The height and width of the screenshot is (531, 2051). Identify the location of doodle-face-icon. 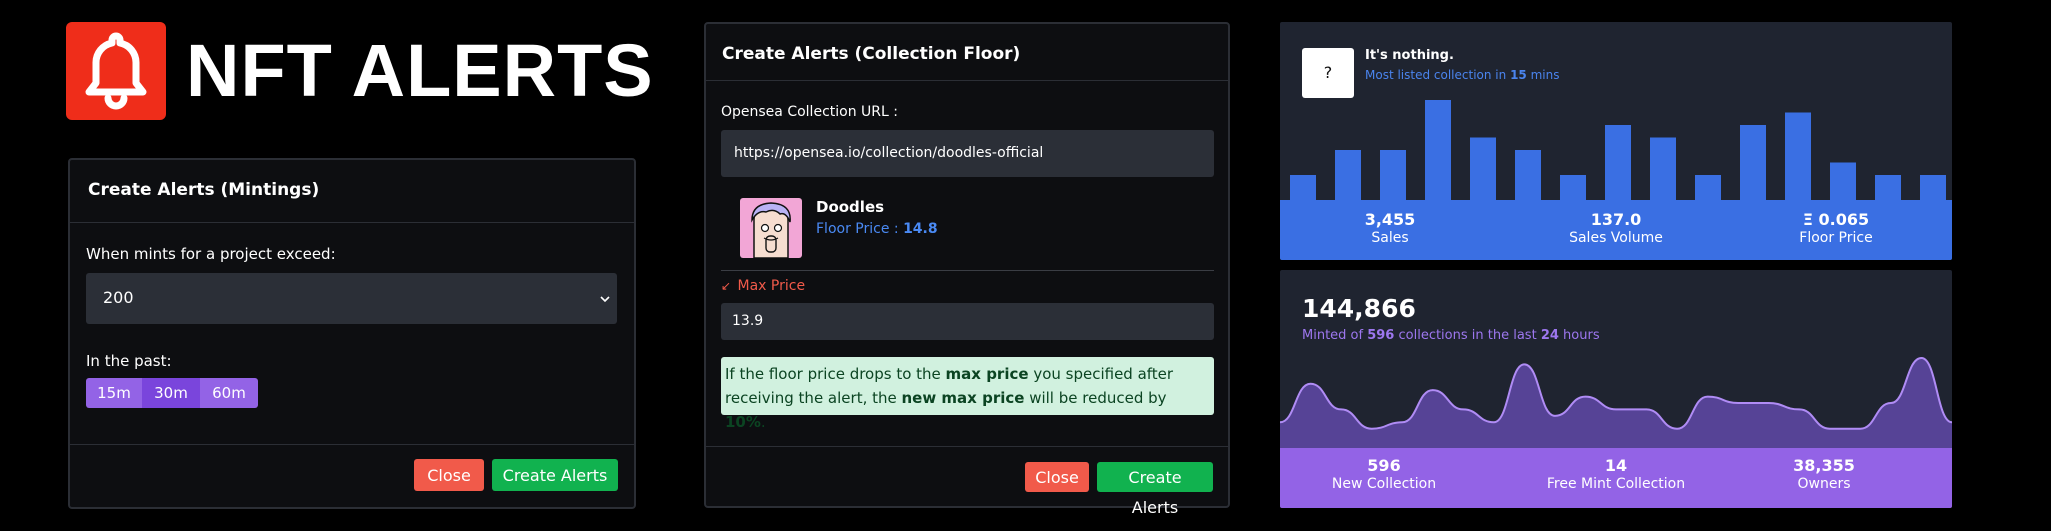
(771, 230).